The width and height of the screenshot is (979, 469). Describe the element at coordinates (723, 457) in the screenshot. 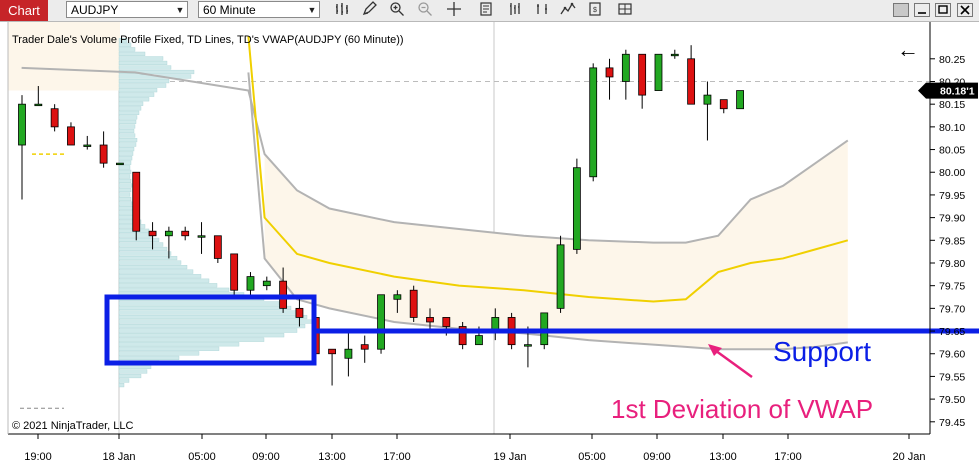

I see `x-tick-label: 13:00` at that location.